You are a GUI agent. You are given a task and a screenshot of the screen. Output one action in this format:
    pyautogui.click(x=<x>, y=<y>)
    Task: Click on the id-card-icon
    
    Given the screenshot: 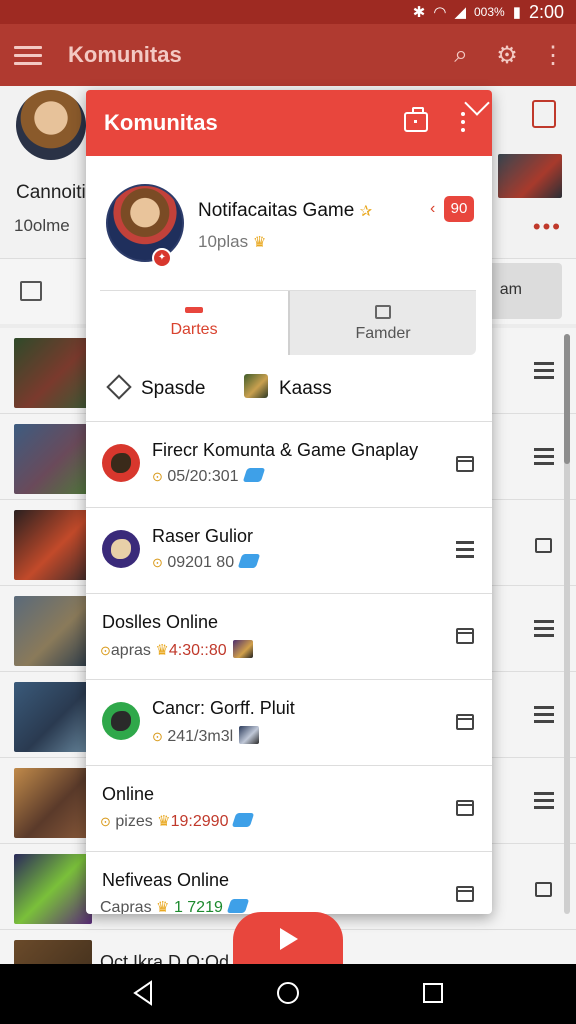 What is the action you would take?
    pyautogui.click(x=383, y=312)
    